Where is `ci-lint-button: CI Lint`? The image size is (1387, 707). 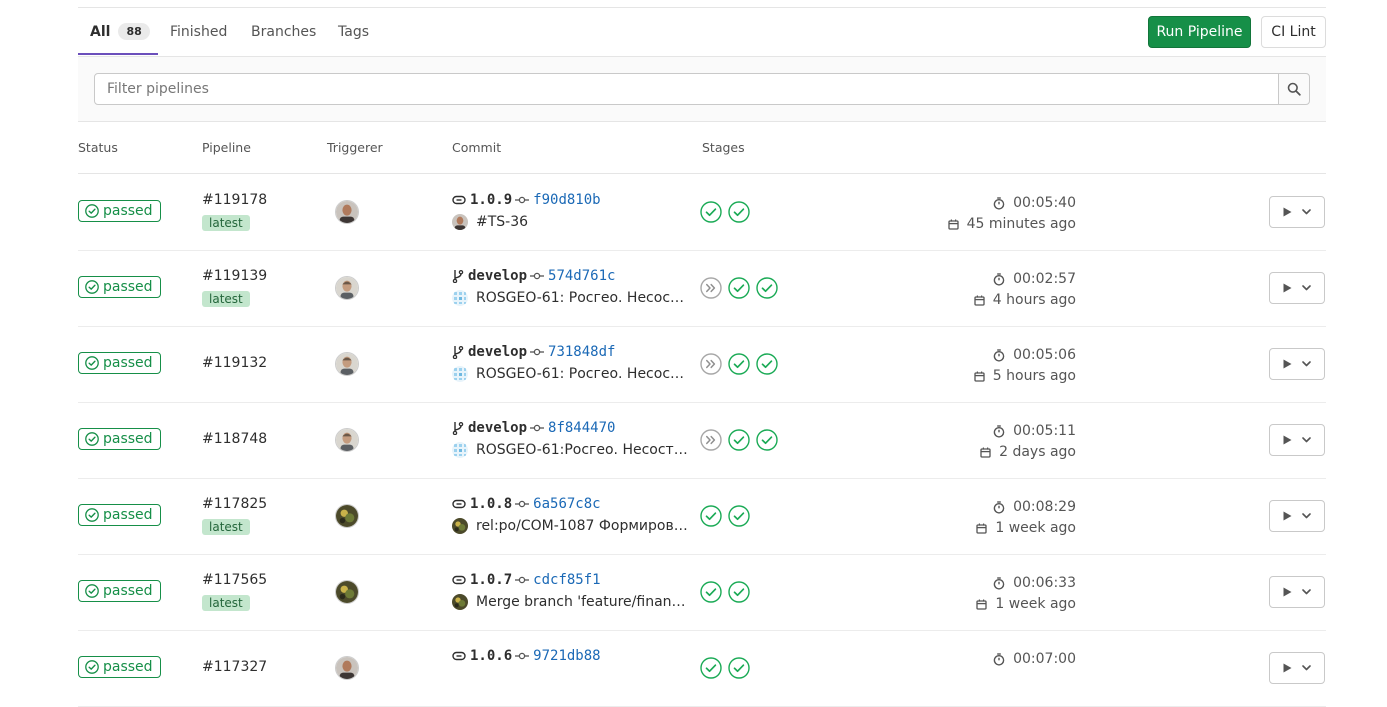
ci-lint-button: CI Lint is located at coordinates (1293, 32).